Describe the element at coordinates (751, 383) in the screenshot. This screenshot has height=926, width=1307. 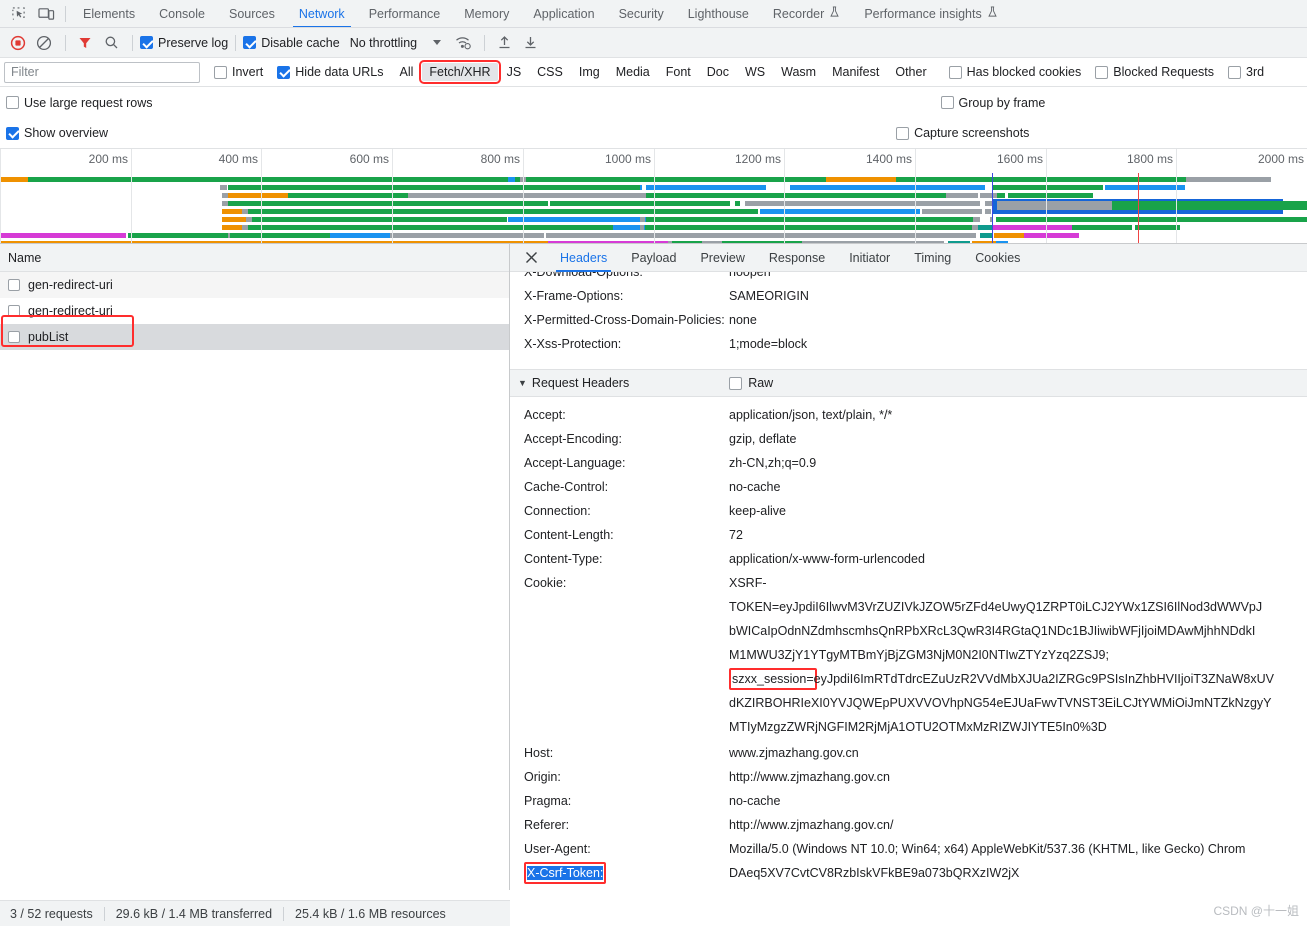
I see `raw-toggle: Raw` at that location.